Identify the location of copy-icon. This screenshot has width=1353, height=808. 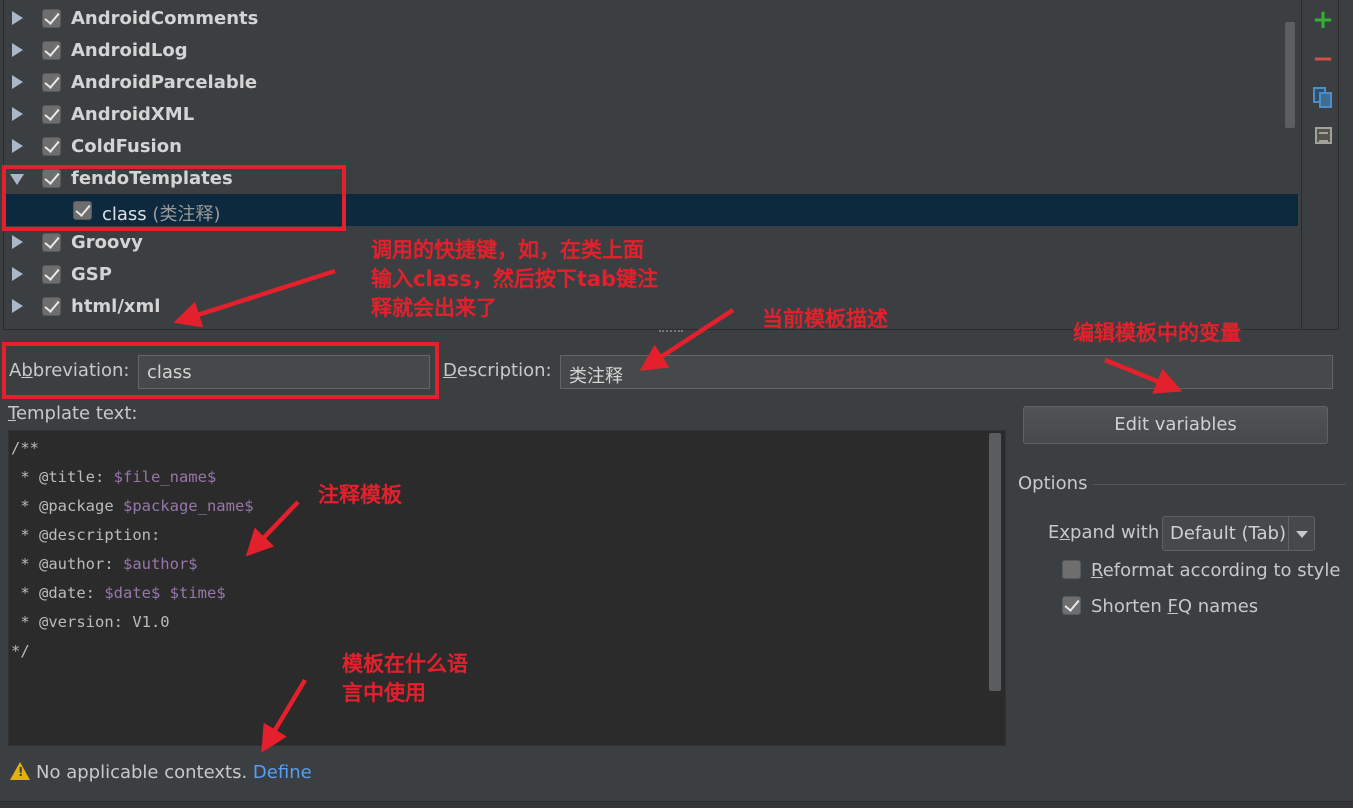
(1323, 96).